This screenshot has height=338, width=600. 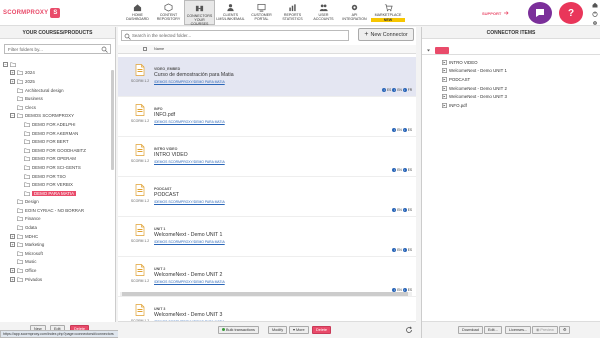 What do you see at coordinates (159, 49) in the screenshot?
I see `column-name-header: Name` at bounding box center [159, 49].